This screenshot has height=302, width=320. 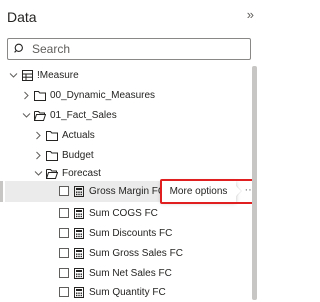 What do you see at coordinates (122, 115) in the screenshot?
I see `tree-item-fact-sales: 01_Fact_Sales` at bounding box center [122, 115].